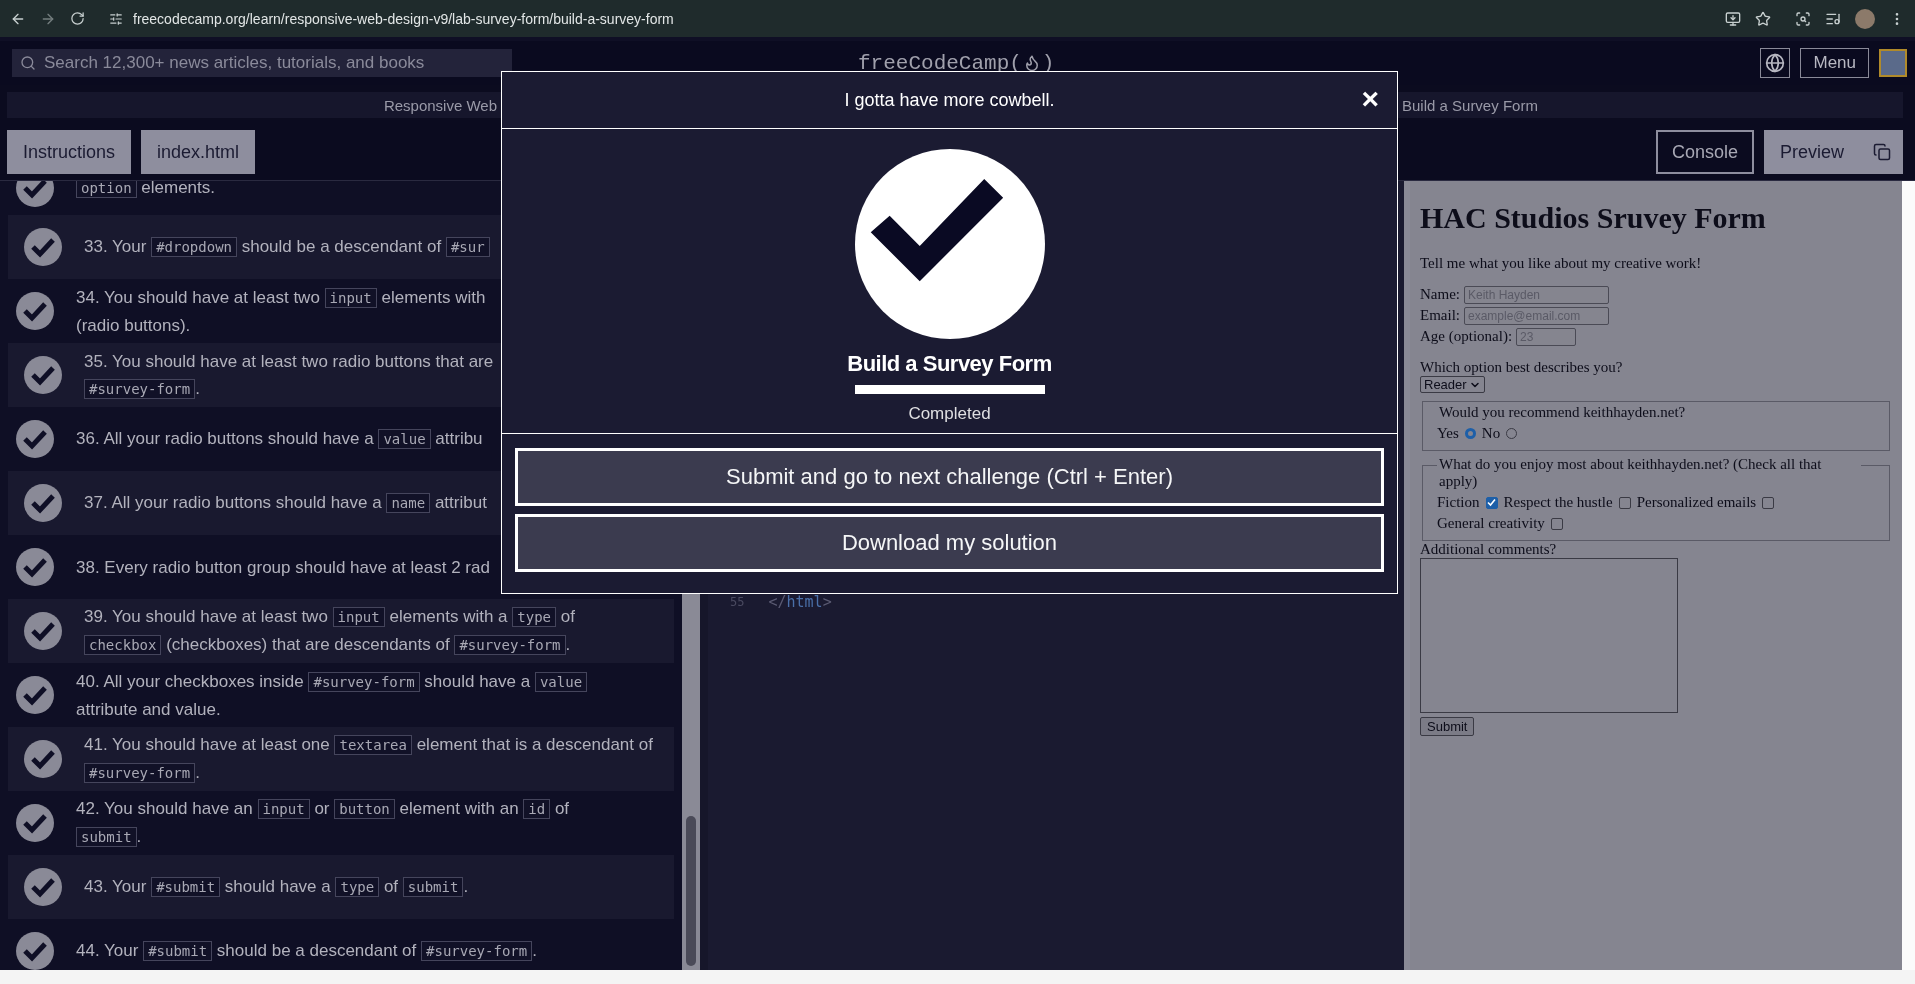 This screenshot has width=1915, height=984. What do you see at coordinates (1561, 263) in the screenshot?
I see `form-intro: Tell me what you like about my creative work!` at bounding box center [1561, 263].